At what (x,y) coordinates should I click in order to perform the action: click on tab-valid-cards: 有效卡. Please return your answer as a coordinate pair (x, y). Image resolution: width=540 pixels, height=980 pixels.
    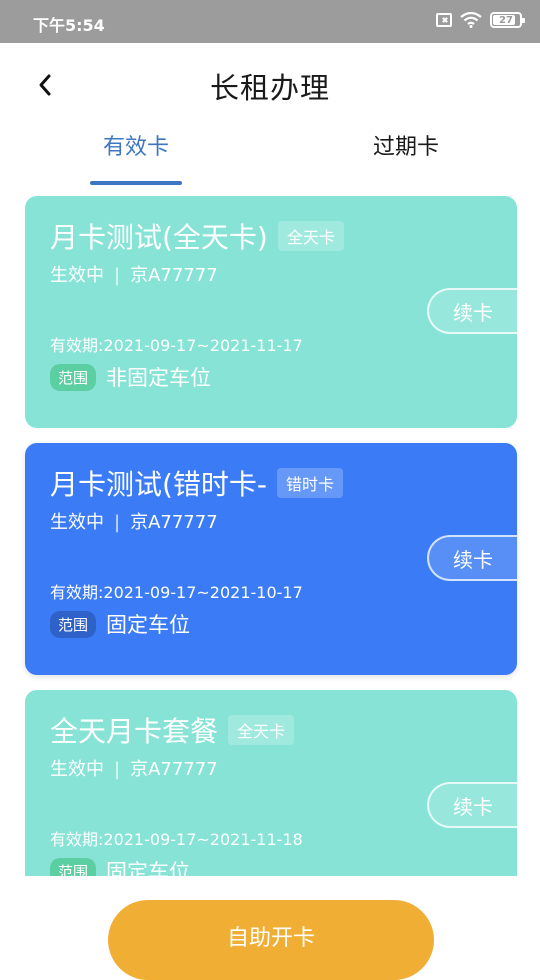
    Looking at the image, I should click on (136, 157).